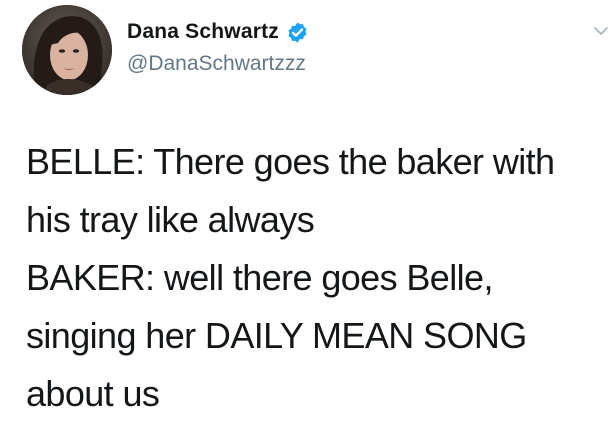 The width and height of the screenshot is (610, 423). Describe the element at coordinates (203, 32) in the screenshot. I see `author-display-name: Dana Schwartz` at that location.